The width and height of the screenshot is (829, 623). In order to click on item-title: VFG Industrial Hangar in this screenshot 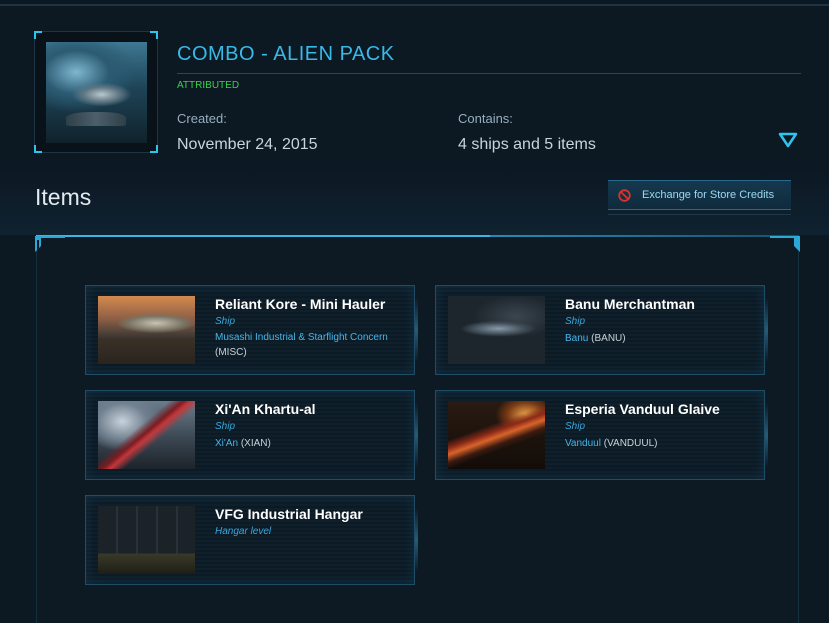, I will do `click(289, 514)`.